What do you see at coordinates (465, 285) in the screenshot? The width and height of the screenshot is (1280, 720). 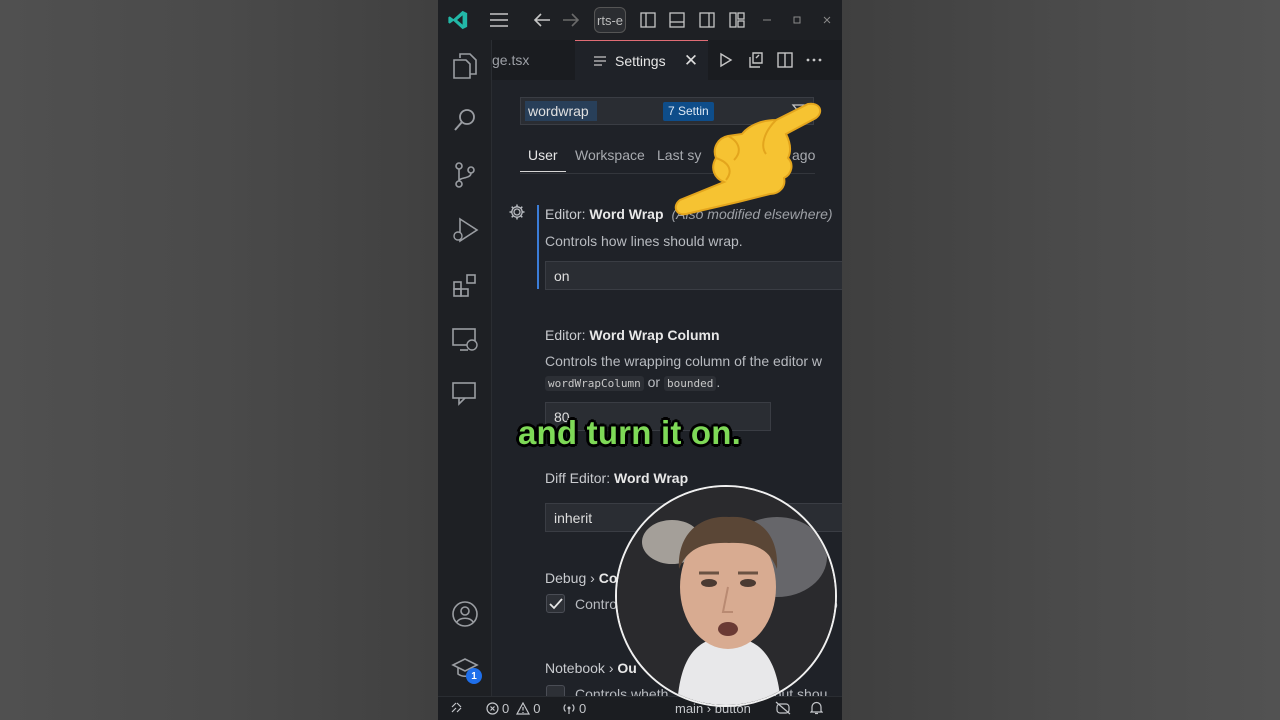 I see `extensions-icon` at bounding box center [465, 285].